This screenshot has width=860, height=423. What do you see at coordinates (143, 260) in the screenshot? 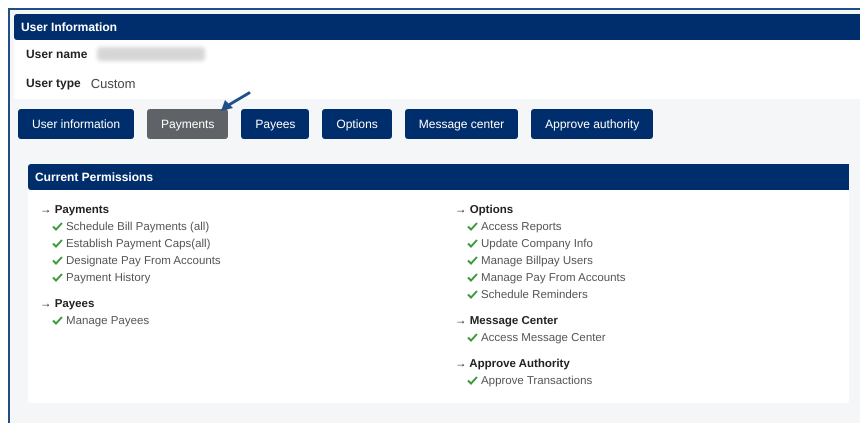
I see `permission-item: Designate Pay From Accounts` at bounding box center [143, 260].